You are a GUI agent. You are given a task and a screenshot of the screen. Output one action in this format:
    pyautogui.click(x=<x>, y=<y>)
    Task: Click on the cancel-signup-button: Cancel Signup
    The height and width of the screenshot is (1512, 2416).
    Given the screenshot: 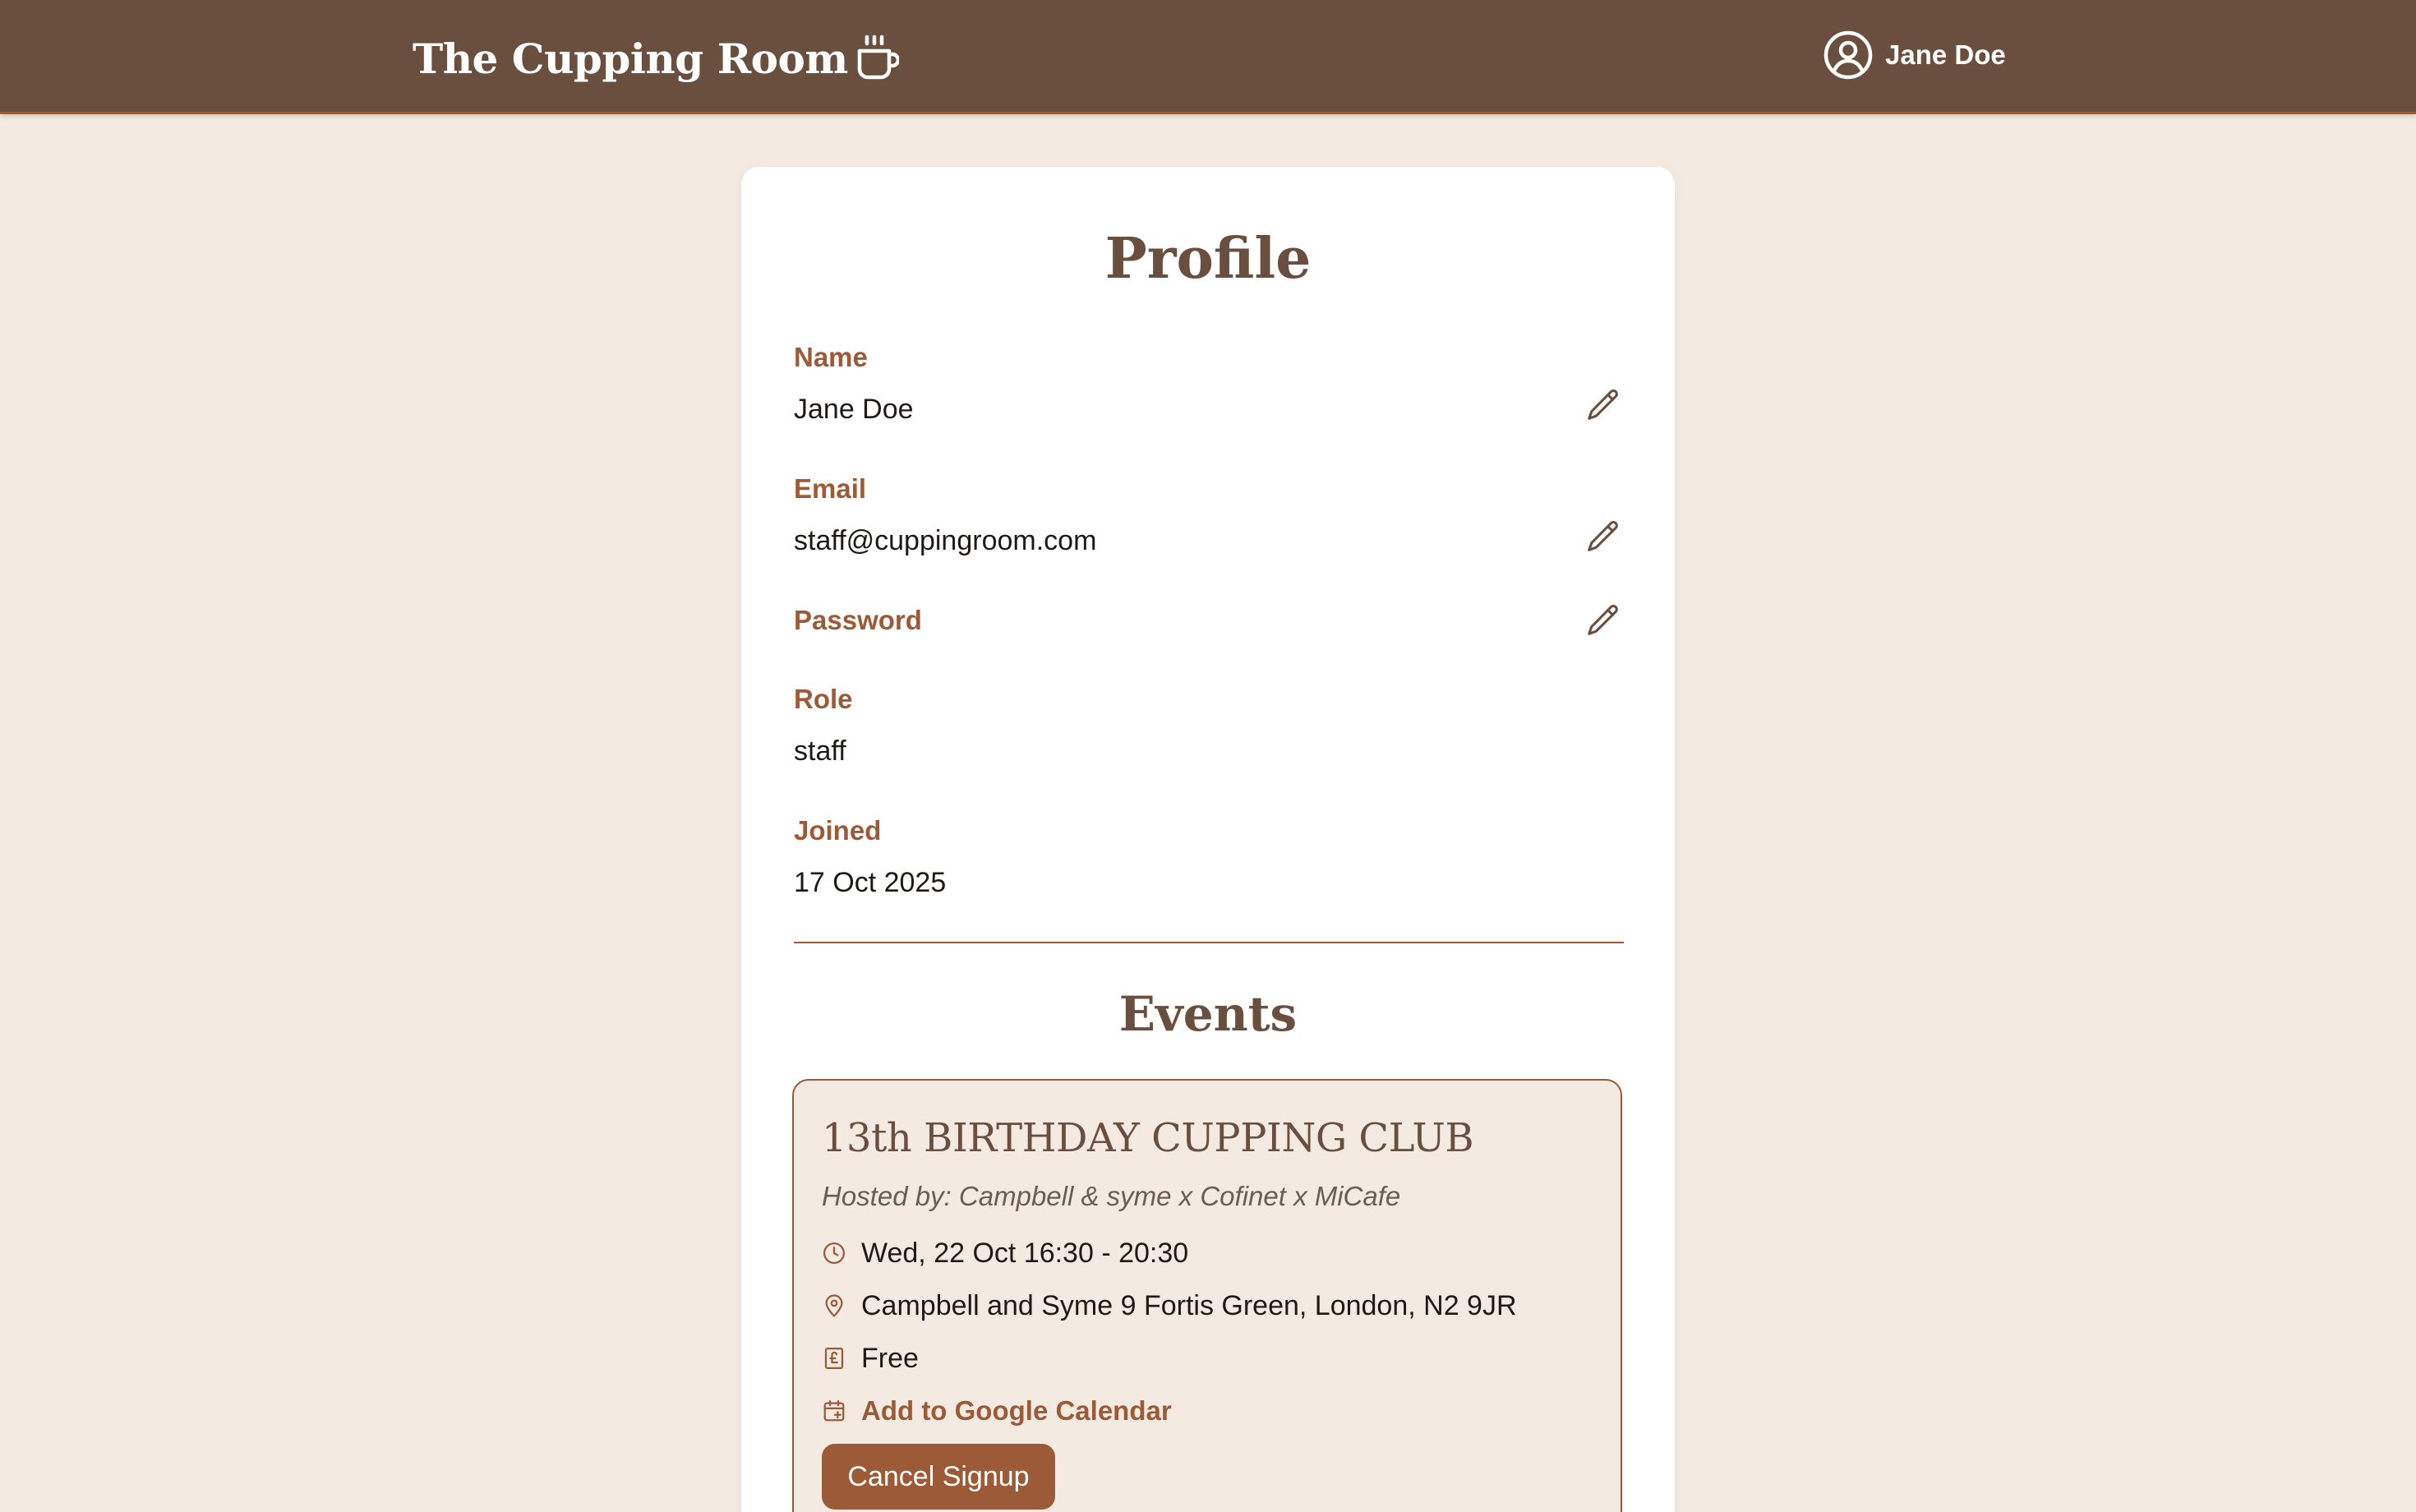 What is the action you would take?
    pyautogui.click(x=938, y=1477)
    